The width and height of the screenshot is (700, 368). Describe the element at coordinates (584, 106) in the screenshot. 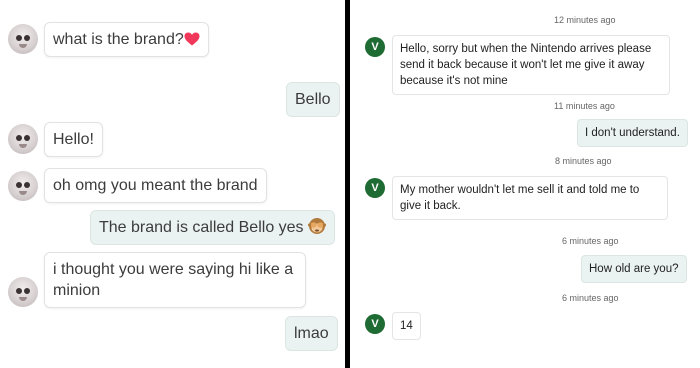

I see `message-timestamp: 11 minutes ago` at that location.